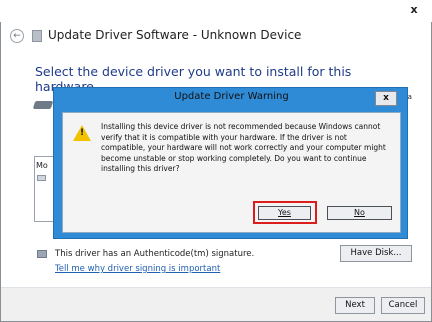 The image size is (432, 322). Describe the element at coordinates (355, 305) in the screenshot. I see `next-button: Next` at that location.